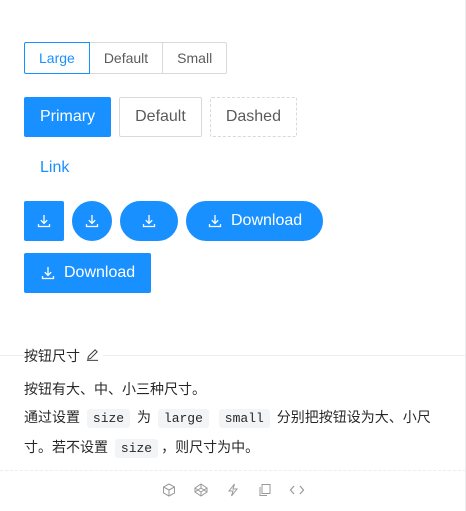 This screenshot has width=466, height=511. I want to click on button-row-icons: Download, so click(177, 221).